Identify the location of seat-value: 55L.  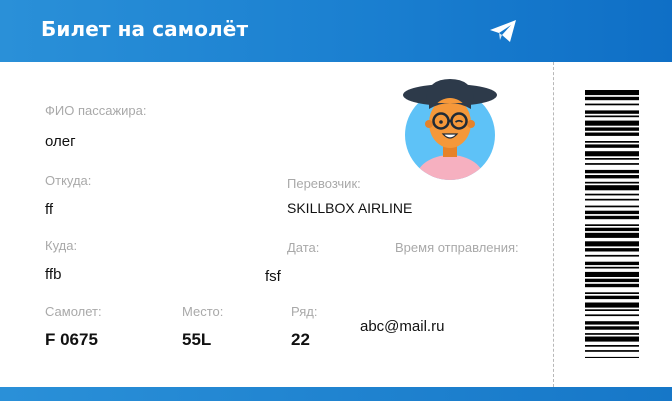
(197, 339).